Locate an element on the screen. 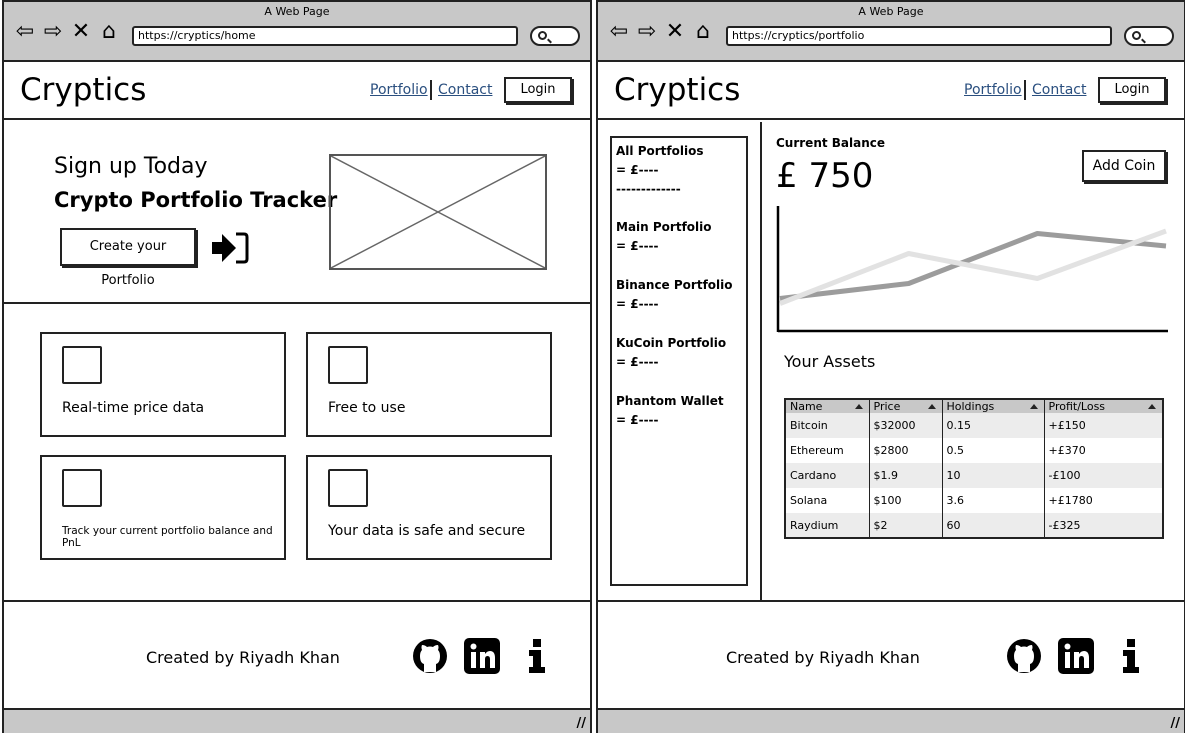  cell-name: Bitcoin is located at coordinates (827, 425).